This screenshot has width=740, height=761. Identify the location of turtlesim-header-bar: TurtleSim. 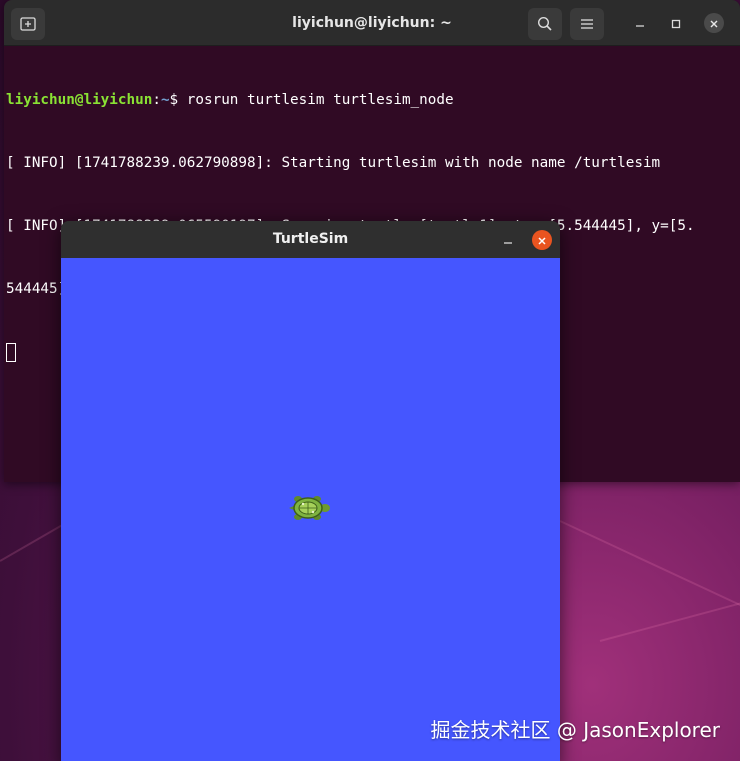
(310, 239).